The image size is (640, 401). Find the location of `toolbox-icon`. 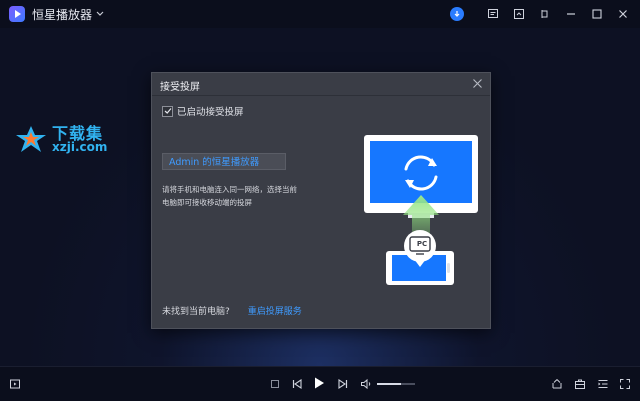

toolbox-icon is located at coordinates (580, 384).